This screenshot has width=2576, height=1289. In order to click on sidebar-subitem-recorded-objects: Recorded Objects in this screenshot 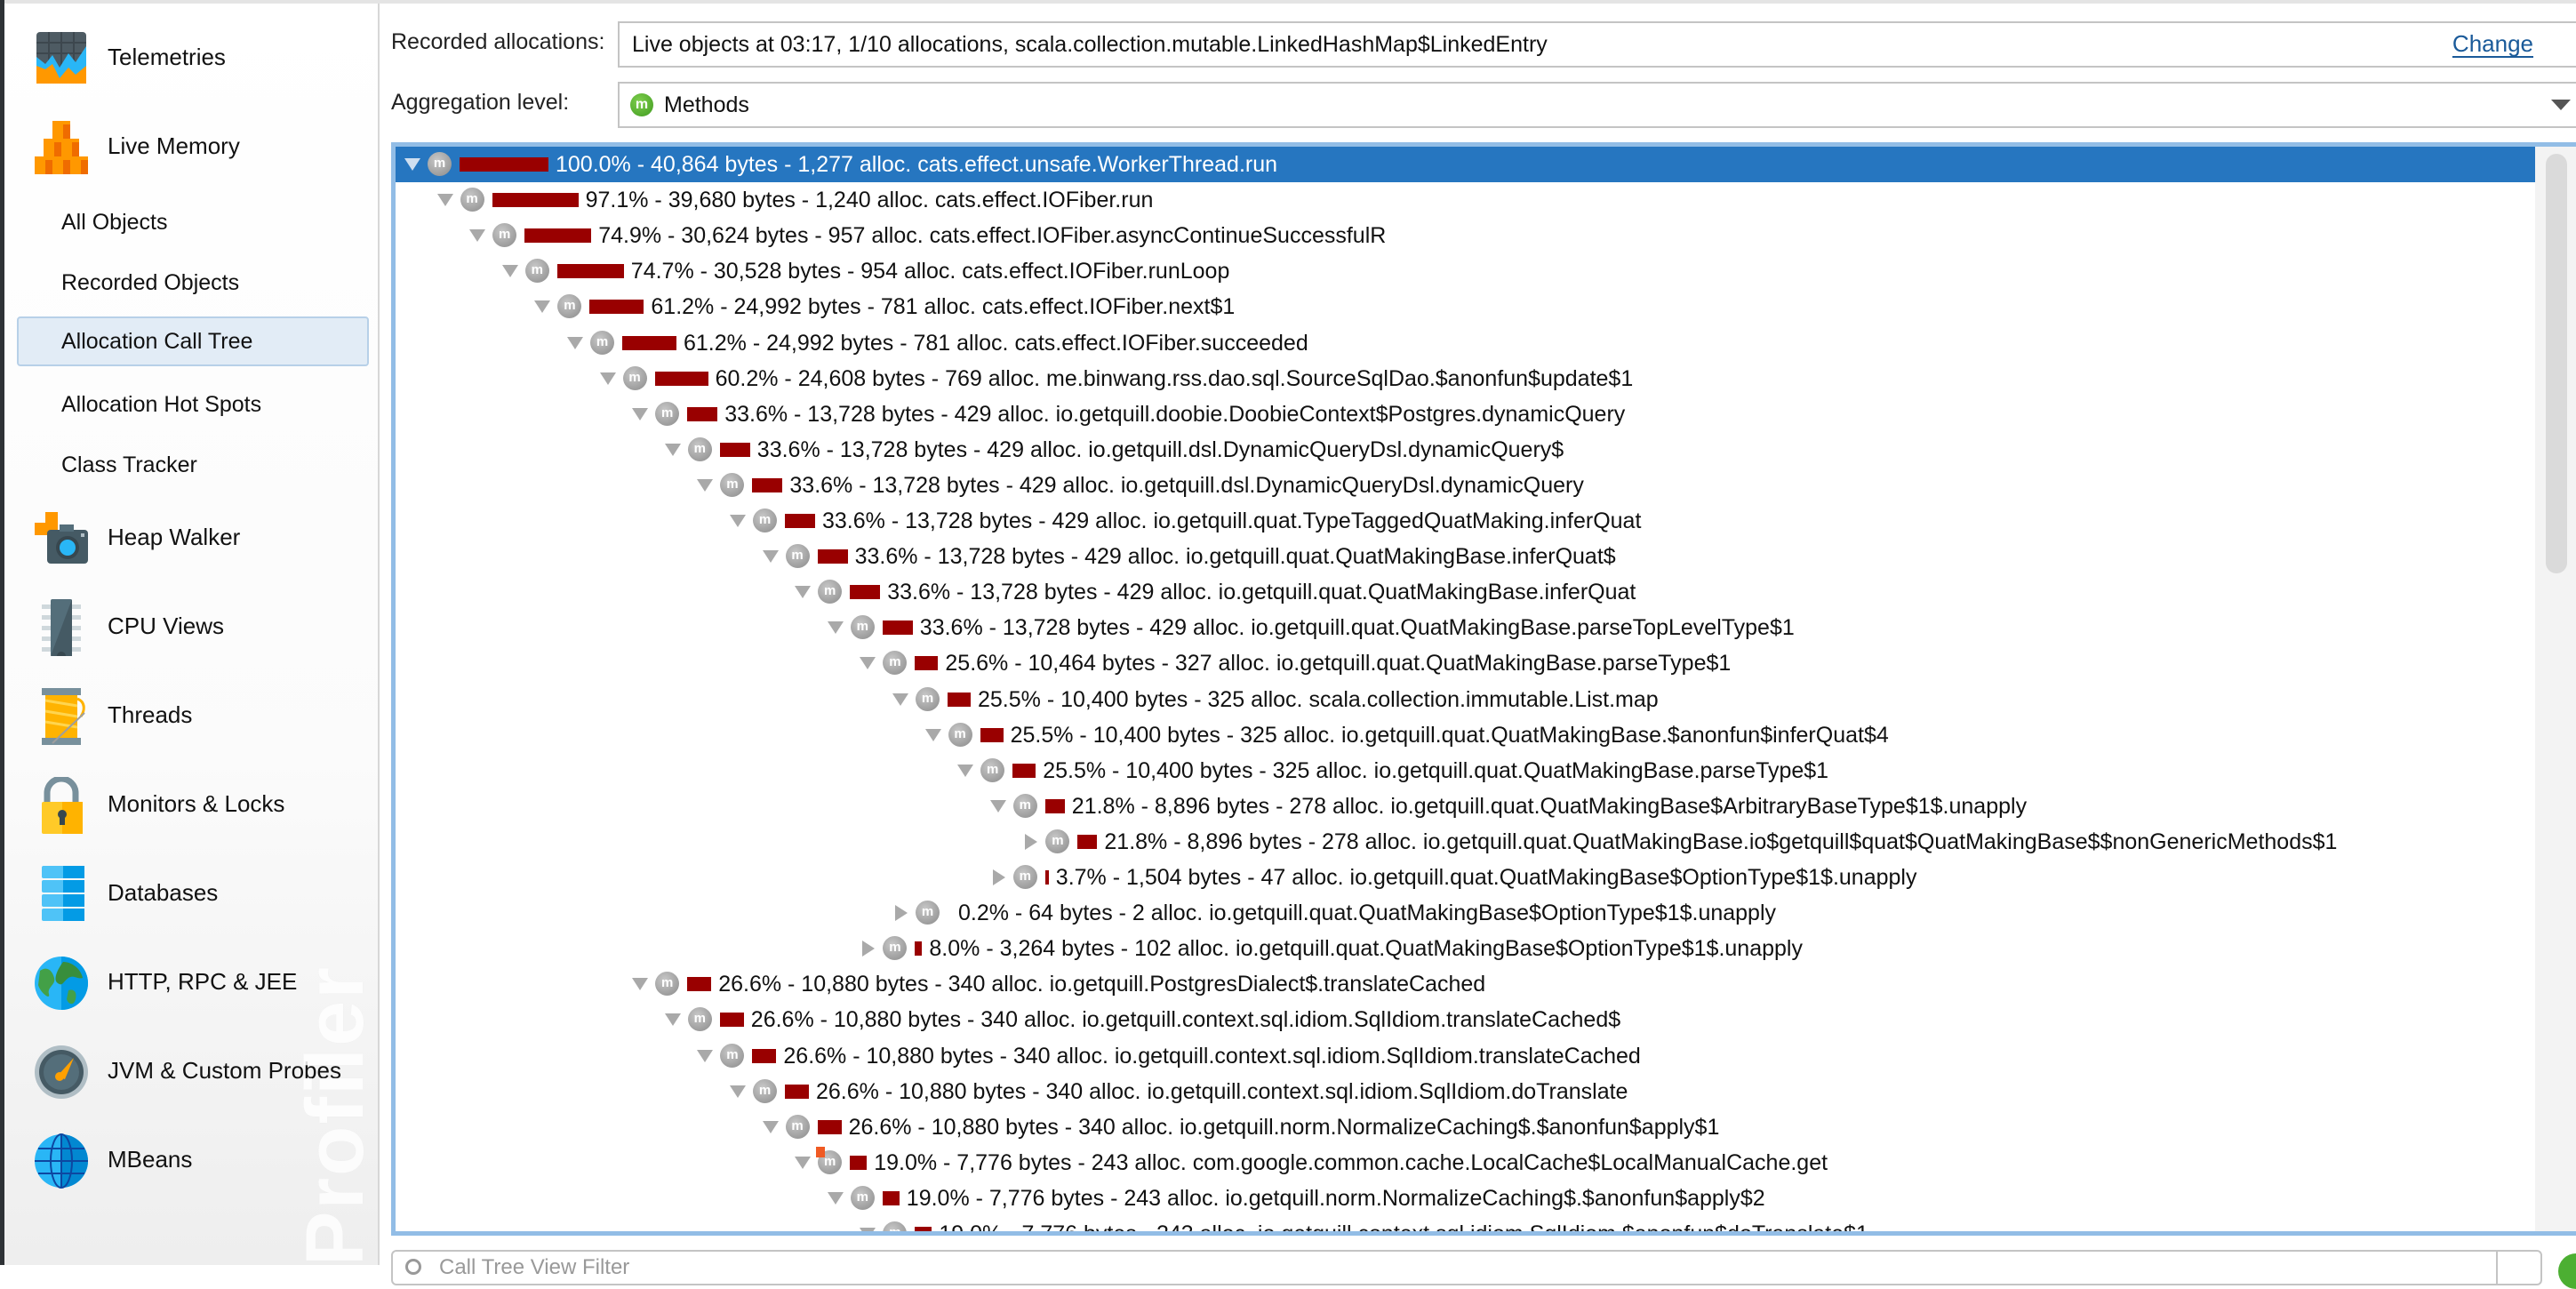, I will do `click(193, 283)`.